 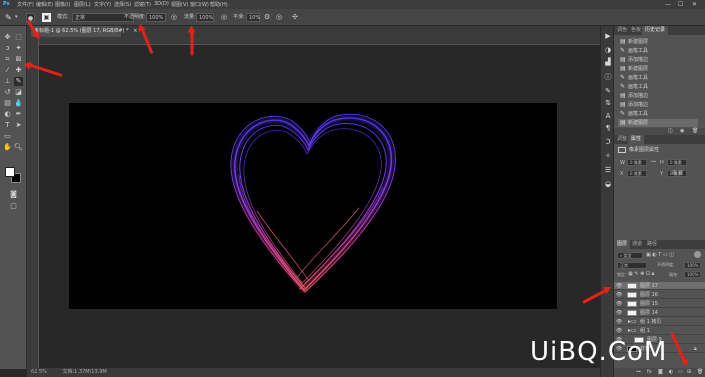 I want to click on tab-paths: 路径, so click(x=652, y=244).